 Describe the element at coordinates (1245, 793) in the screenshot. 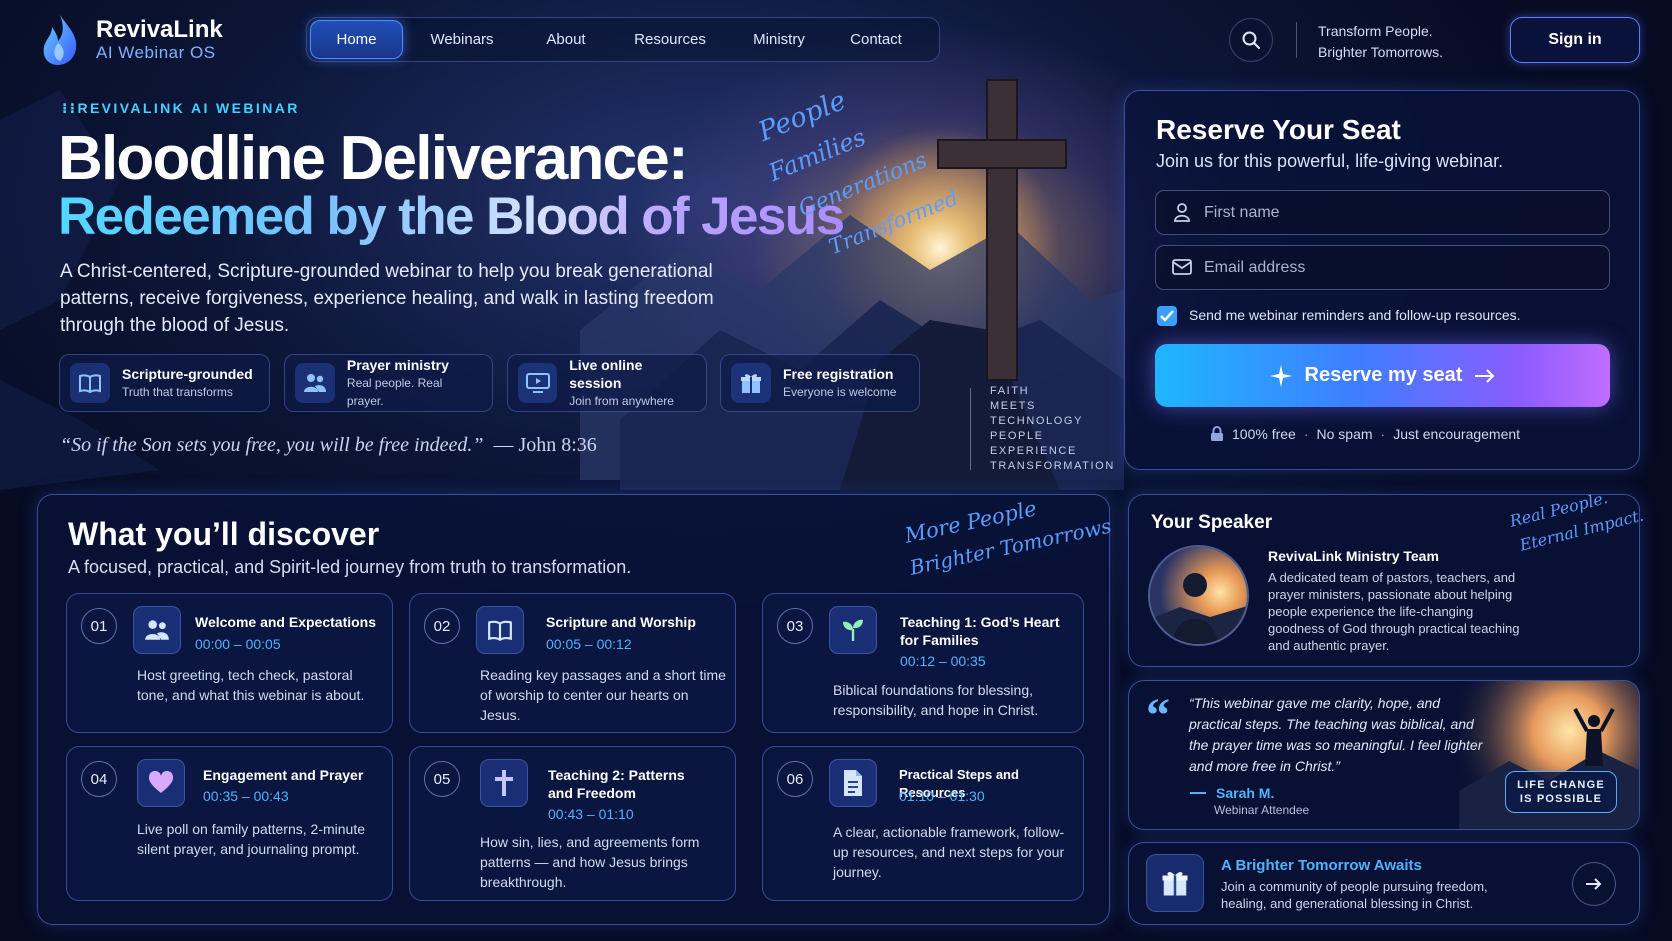

I see `testimonial-name: Sarah M.` at that location.